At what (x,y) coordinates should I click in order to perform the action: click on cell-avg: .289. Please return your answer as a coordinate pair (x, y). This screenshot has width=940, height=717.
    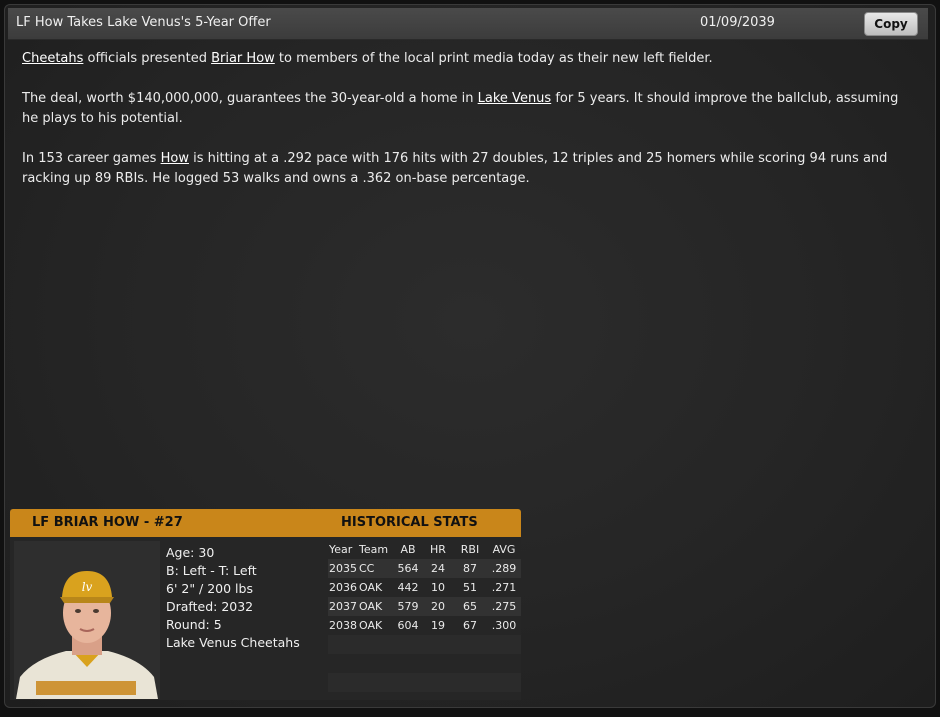
    Looking at the image, I should click on (504, 568).